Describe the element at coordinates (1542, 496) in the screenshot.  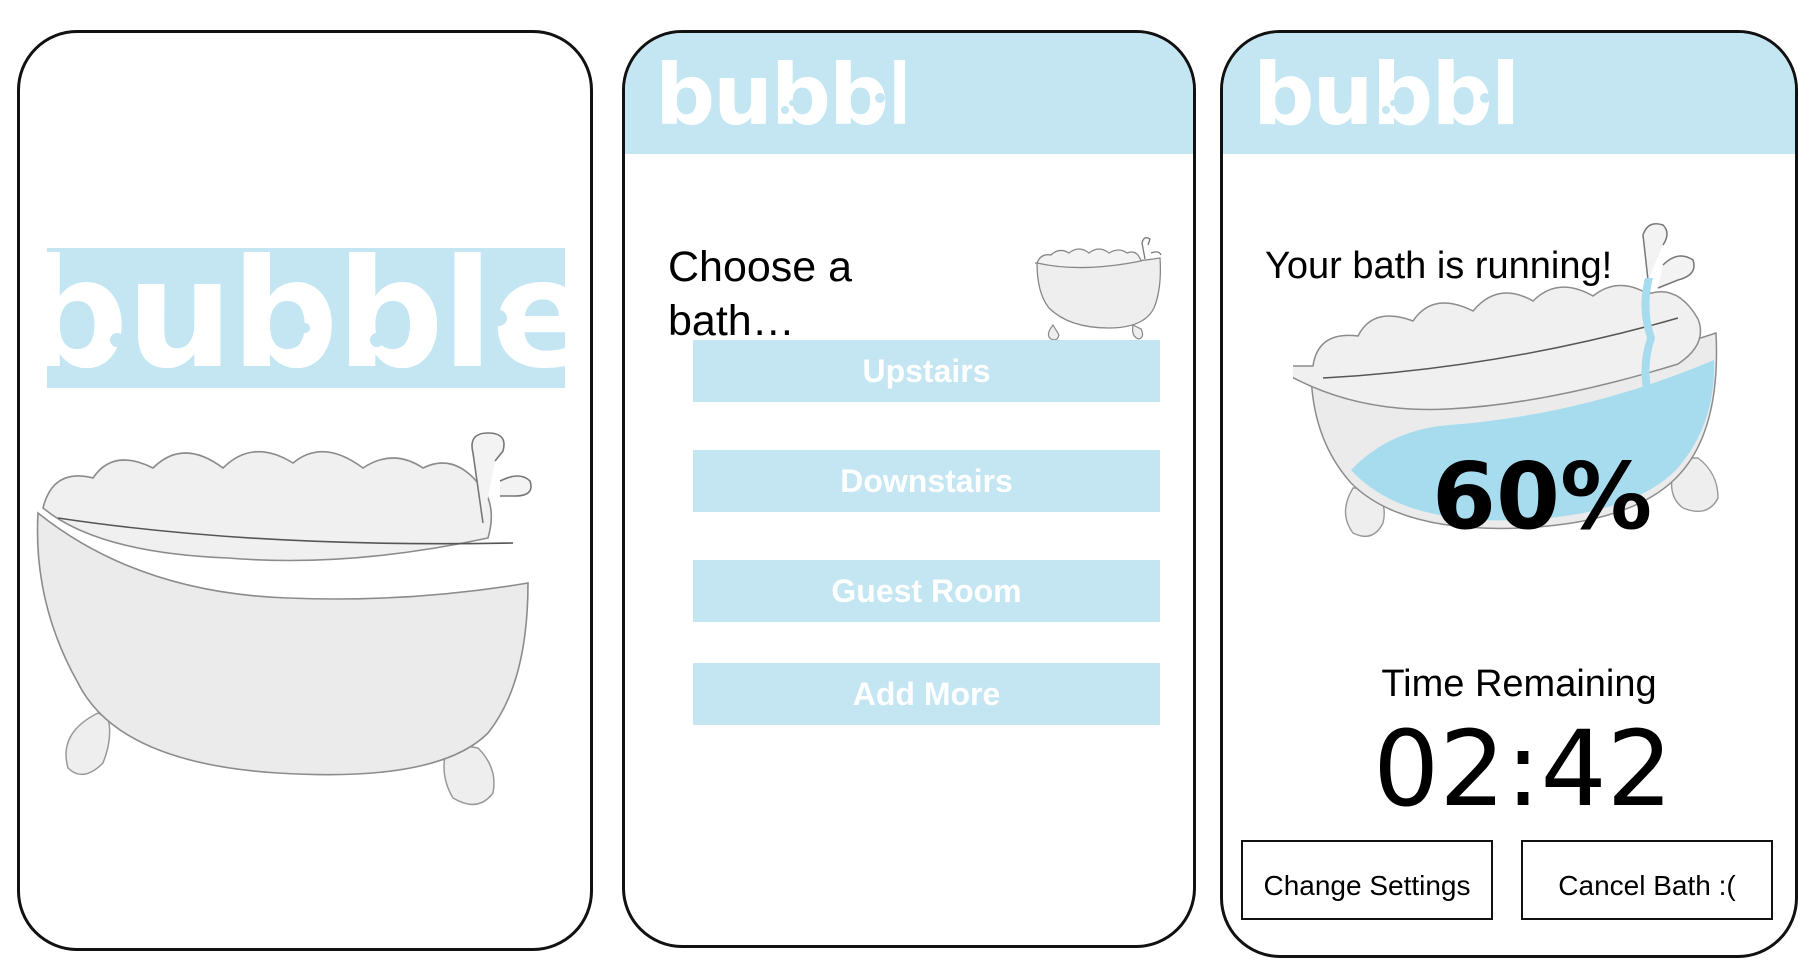
I see `fill-percentage: 60%` at that location.